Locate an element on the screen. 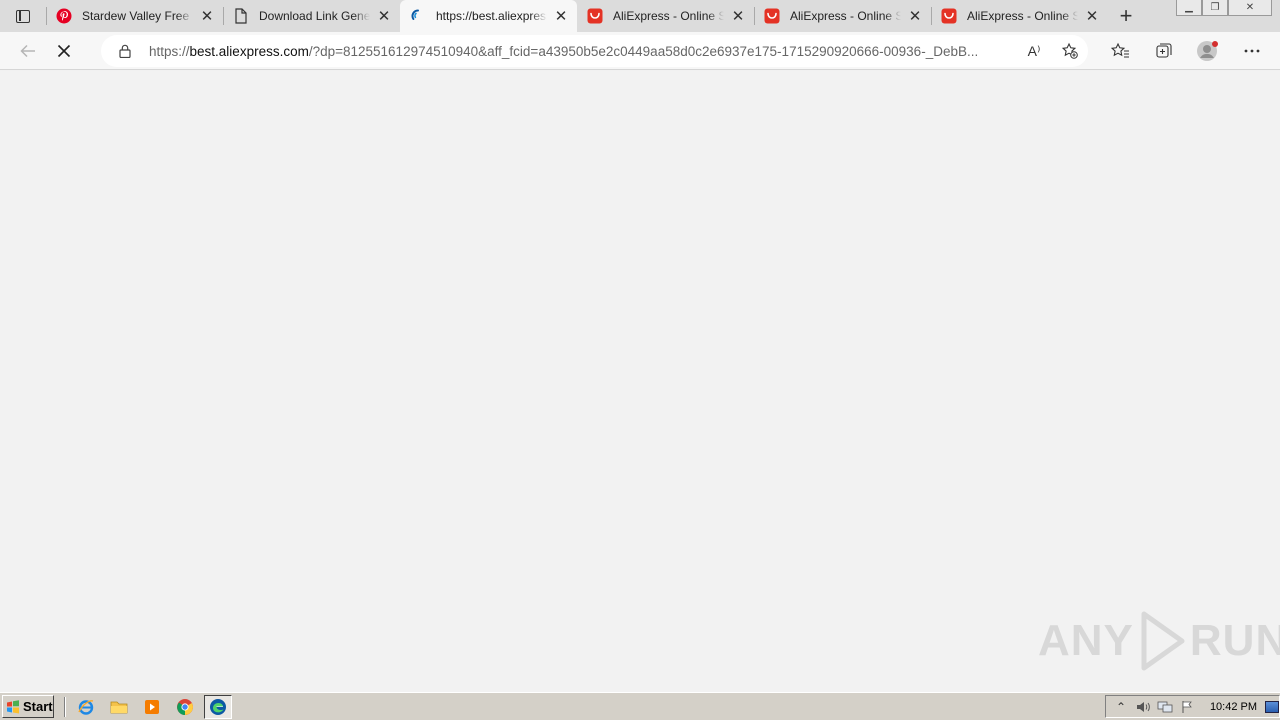 This screenshot has width=1280, height=720. stop-icon is located at coordinates (64, 50).